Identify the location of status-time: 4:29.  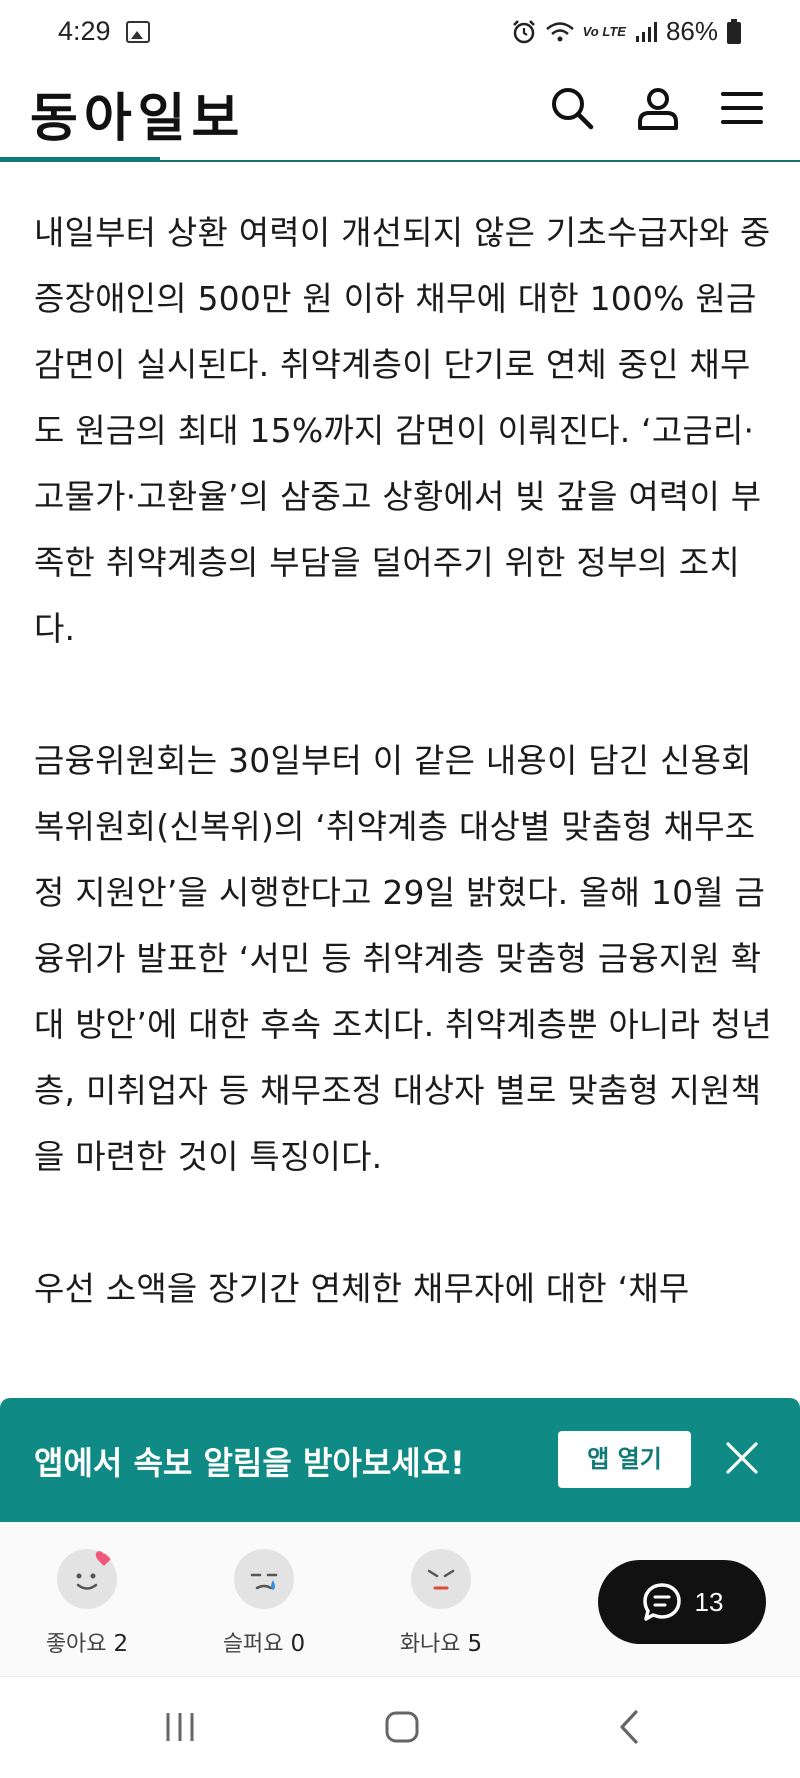
(84, 31).